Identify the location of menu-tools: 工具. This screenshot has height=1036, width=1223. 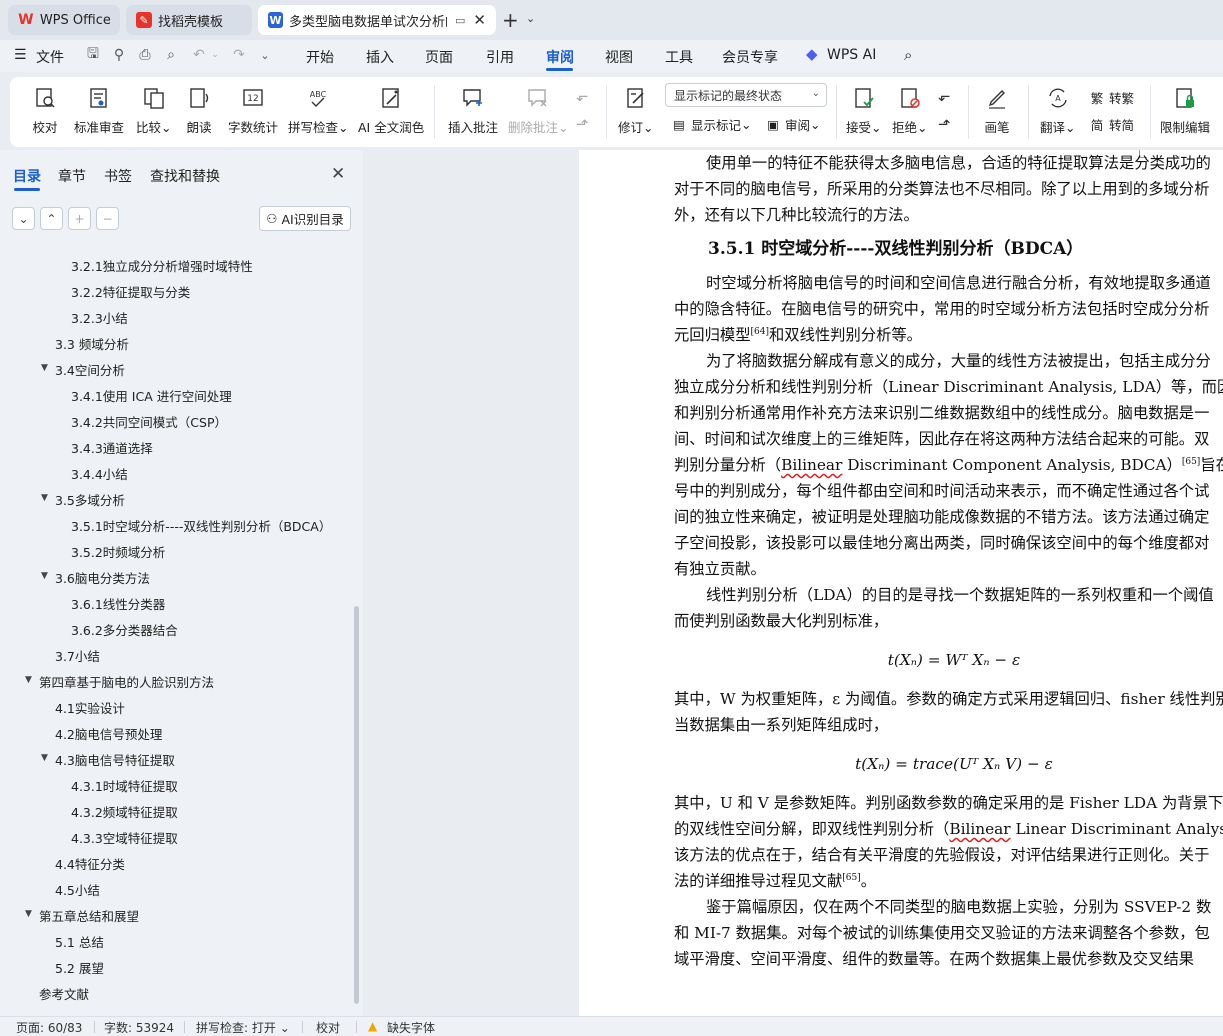
(679, 57).